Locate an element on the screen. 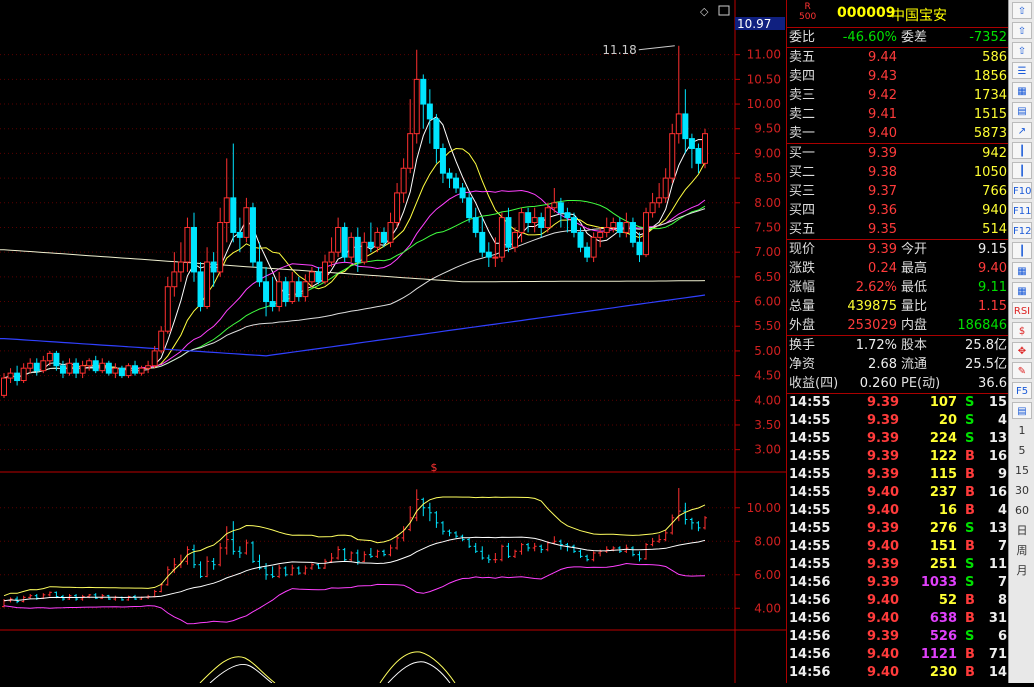 Image resolution: width=1034 pixels, height=687 pixels. price-tick-label: 11.00 is located at coordinates (764, 55).